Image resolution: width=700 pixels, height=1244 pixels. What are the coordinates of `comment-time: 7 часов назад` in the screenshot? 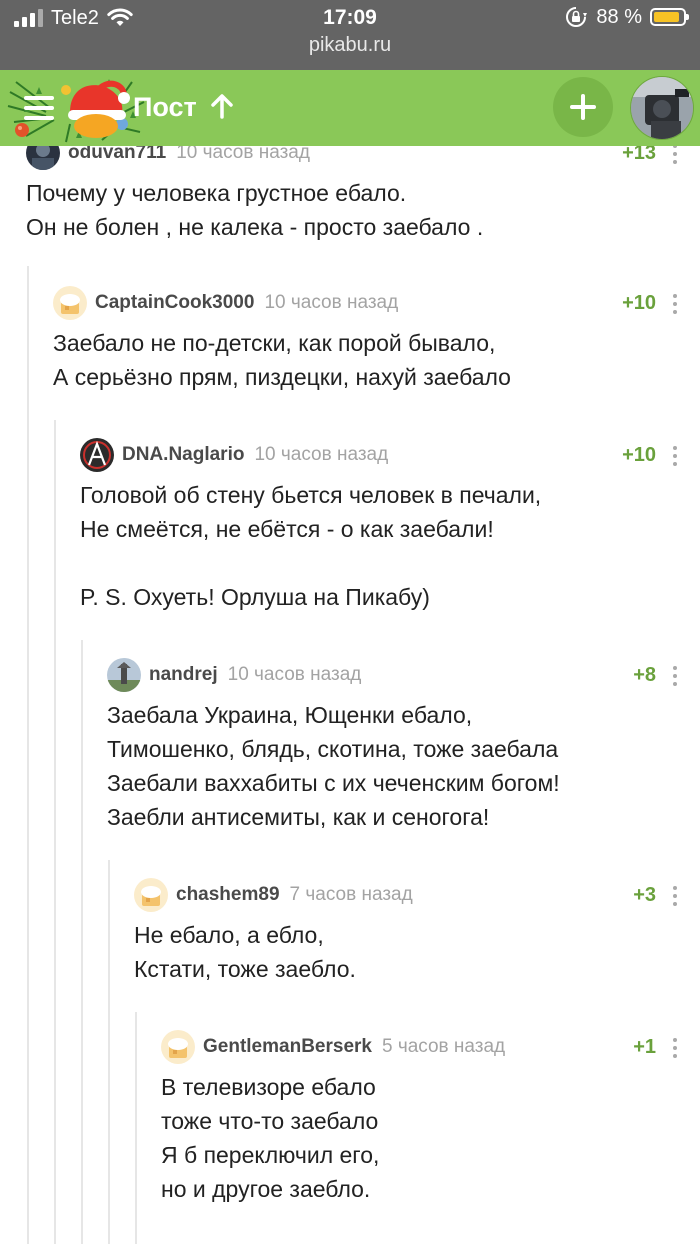 It's located at (351, 894).